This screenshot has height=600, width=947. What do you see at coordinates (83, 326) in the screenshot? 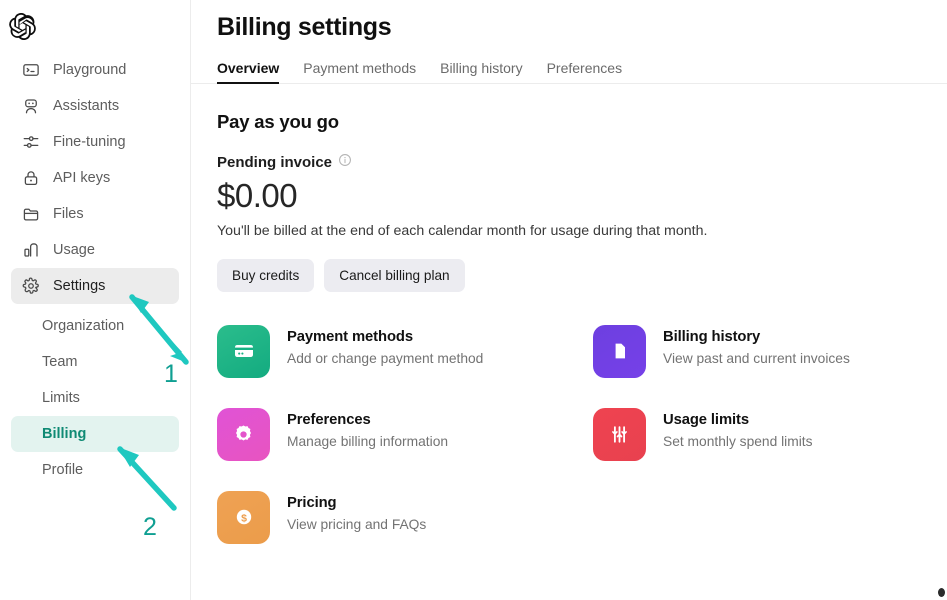
I see `sidebar-subitem-label: Organization` at bounding box center [83, 326].